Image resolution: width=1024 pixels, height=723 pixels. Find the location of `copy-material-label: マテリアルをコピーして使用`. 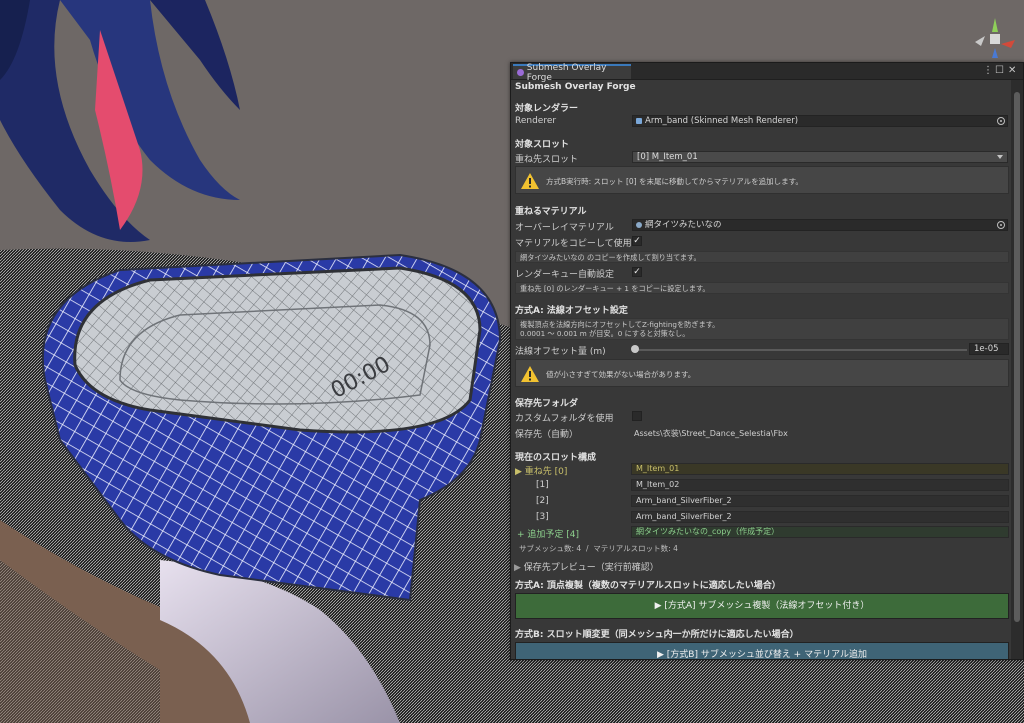

copy-material-label: マテリアルをコピーして使用 is located at coordinates (573, 244).